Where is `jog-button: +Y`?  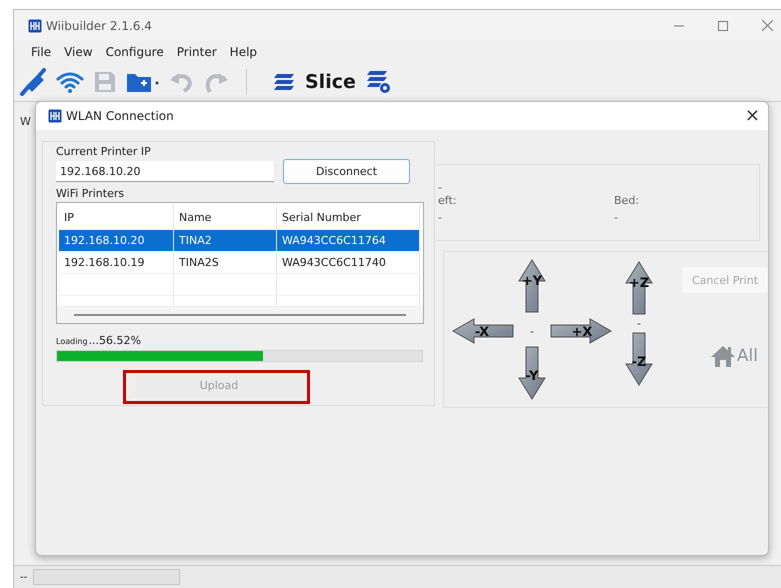
jog-button: +Y is located at coordinates (532, 286).